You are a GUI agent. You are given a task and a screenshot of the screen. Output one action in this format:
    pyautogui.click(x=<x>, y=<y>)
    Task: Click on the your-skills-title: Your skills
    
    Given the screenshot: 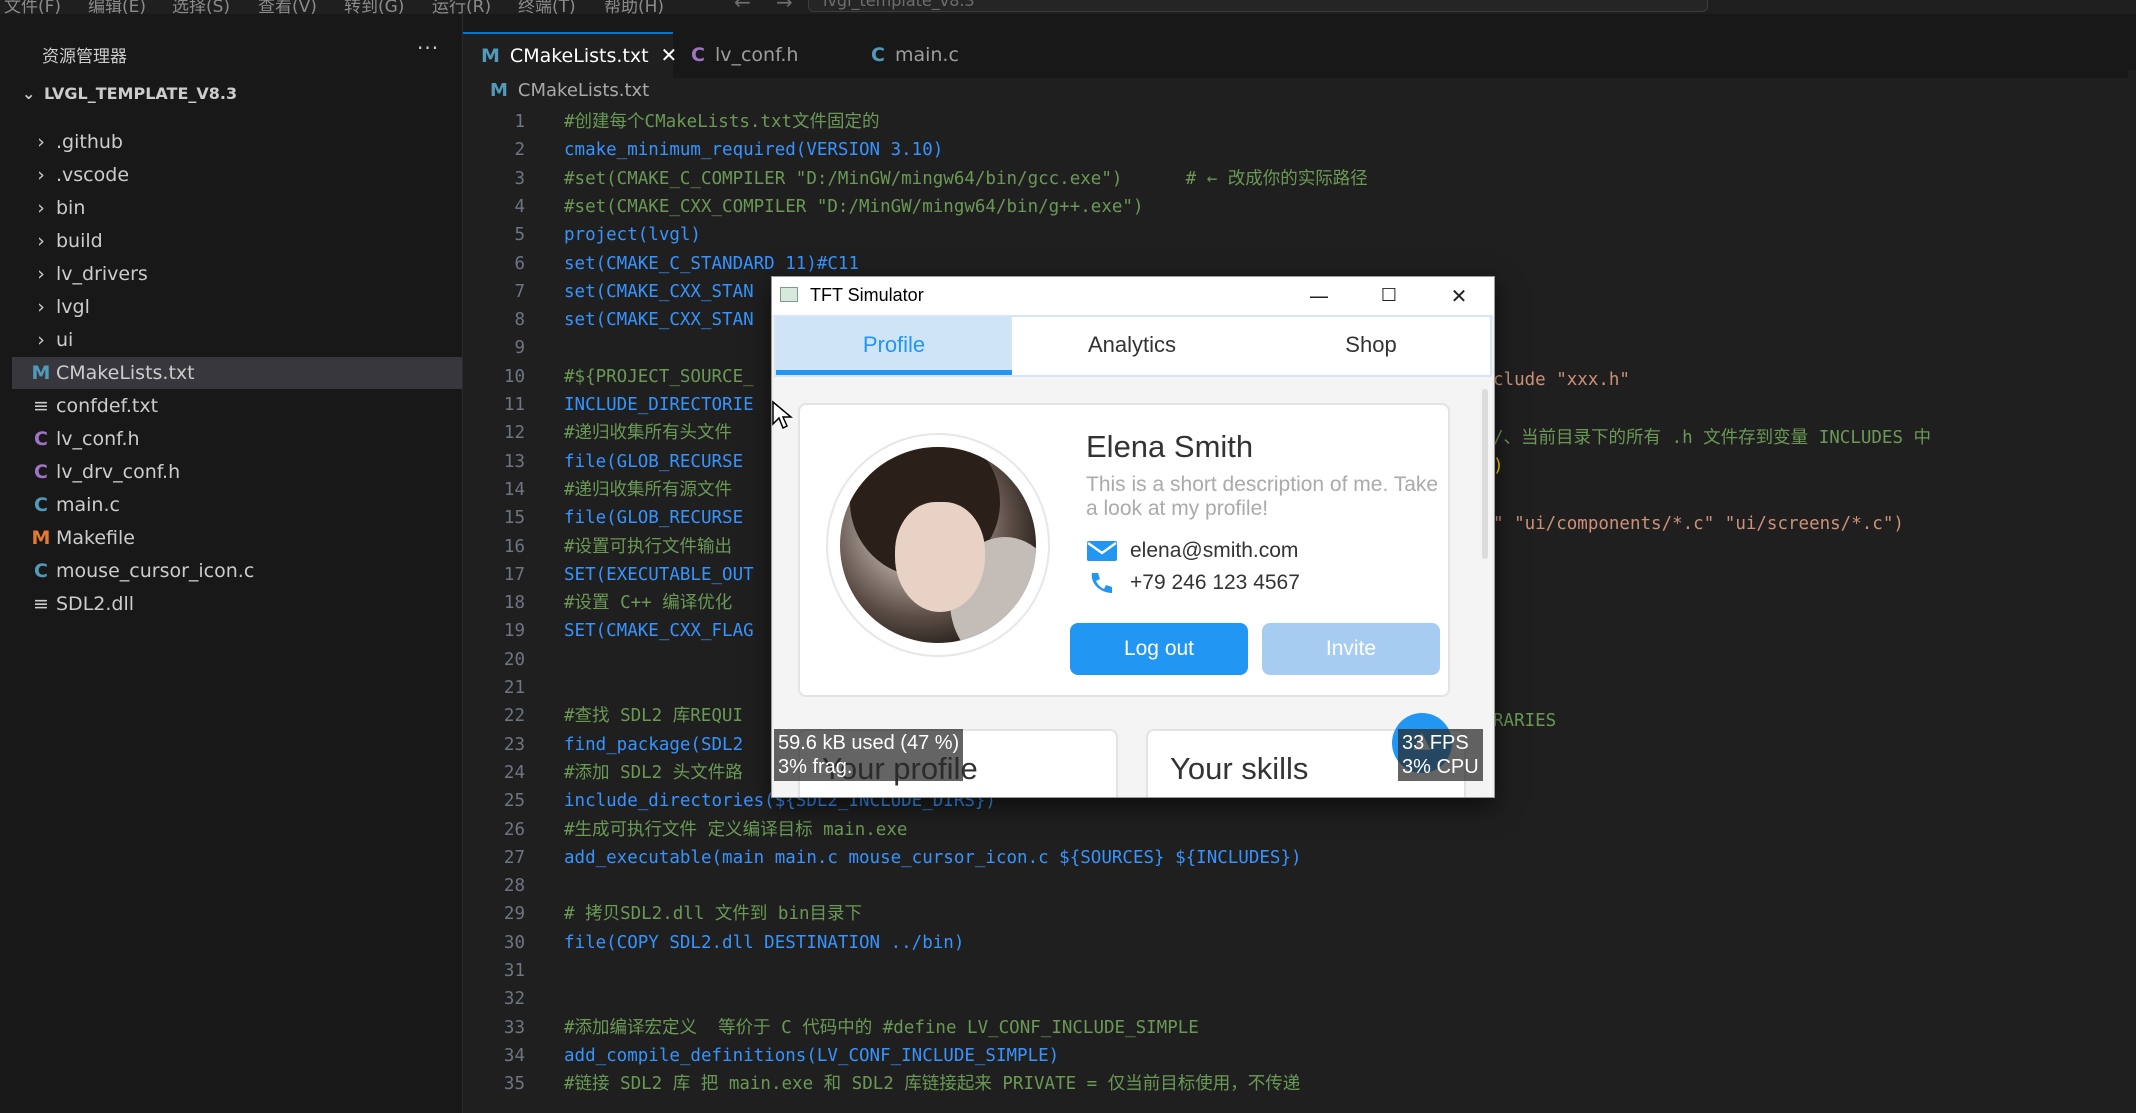 What is the action you would take?
    pyautogui.click(x=1239, y=768)
    